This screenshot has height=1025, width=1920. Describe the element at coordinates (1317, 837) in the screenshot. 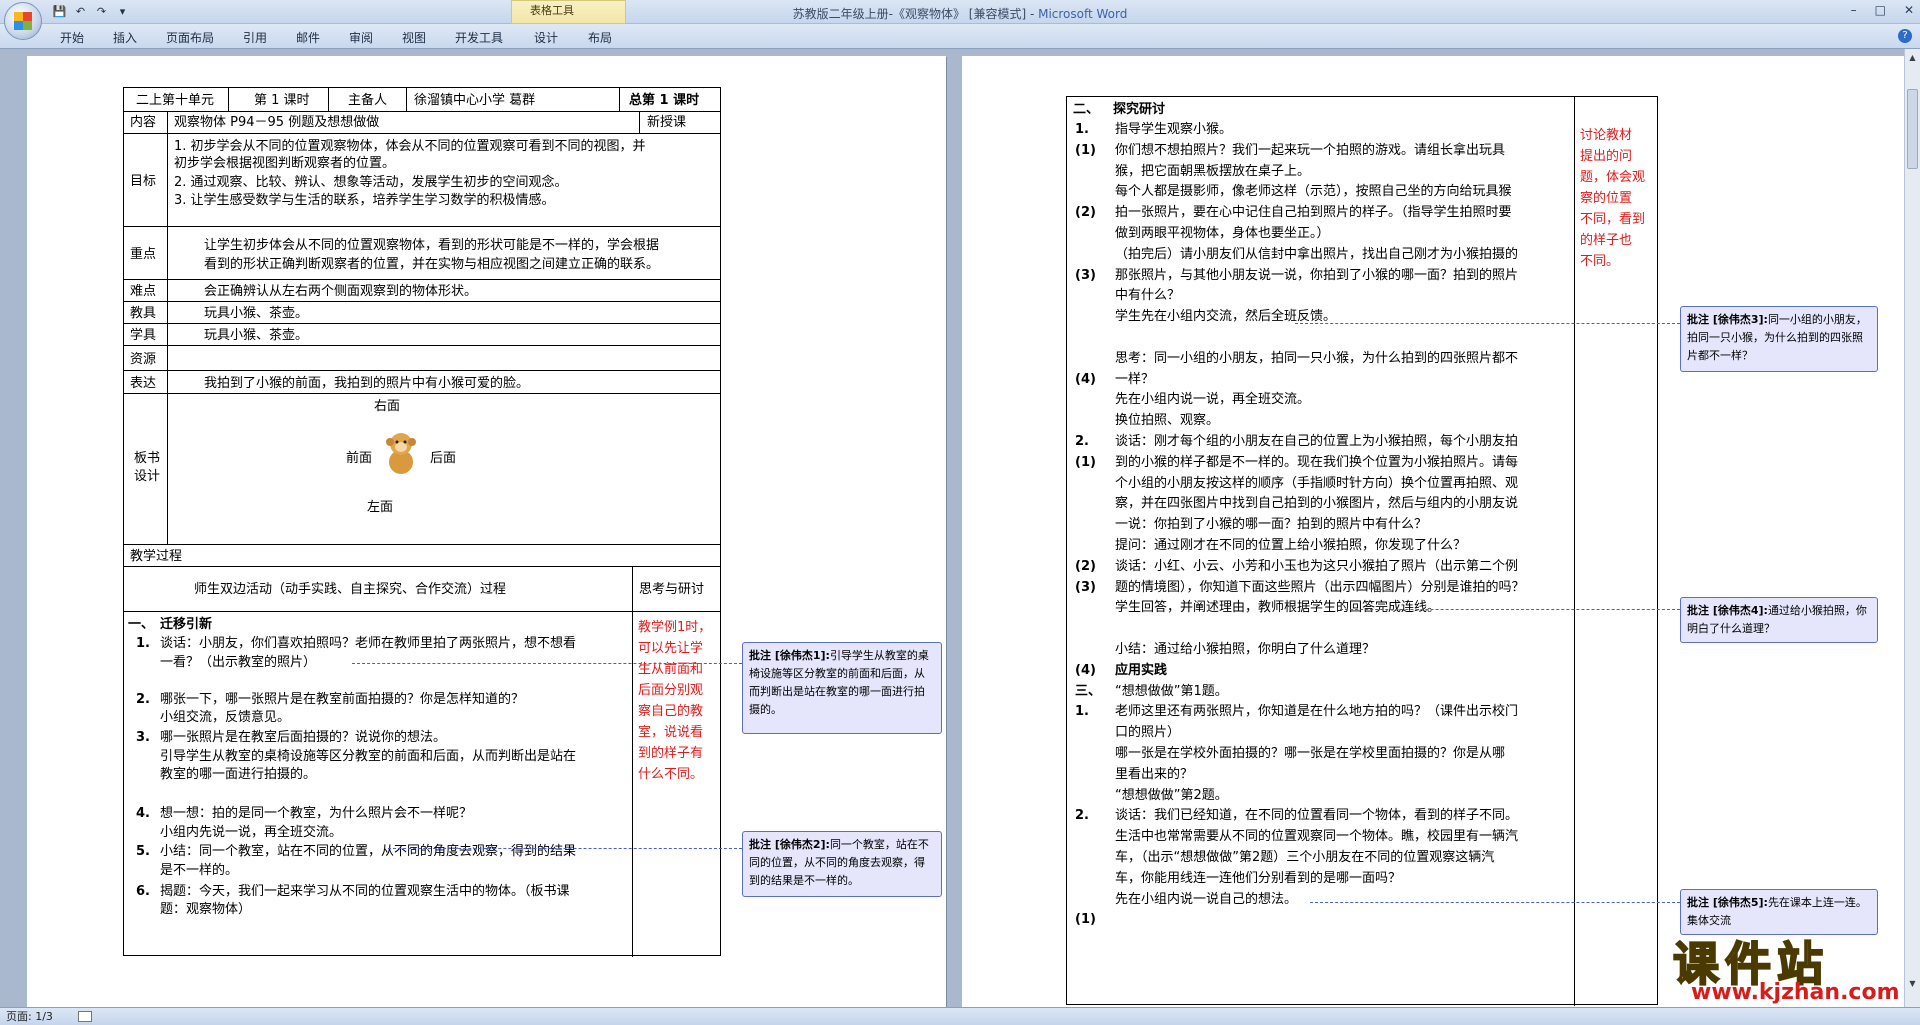

I see `process-line: 生活中也常常需要从不同的位置观察同一个物体。瞧，校园里有一辆汽` at that location.